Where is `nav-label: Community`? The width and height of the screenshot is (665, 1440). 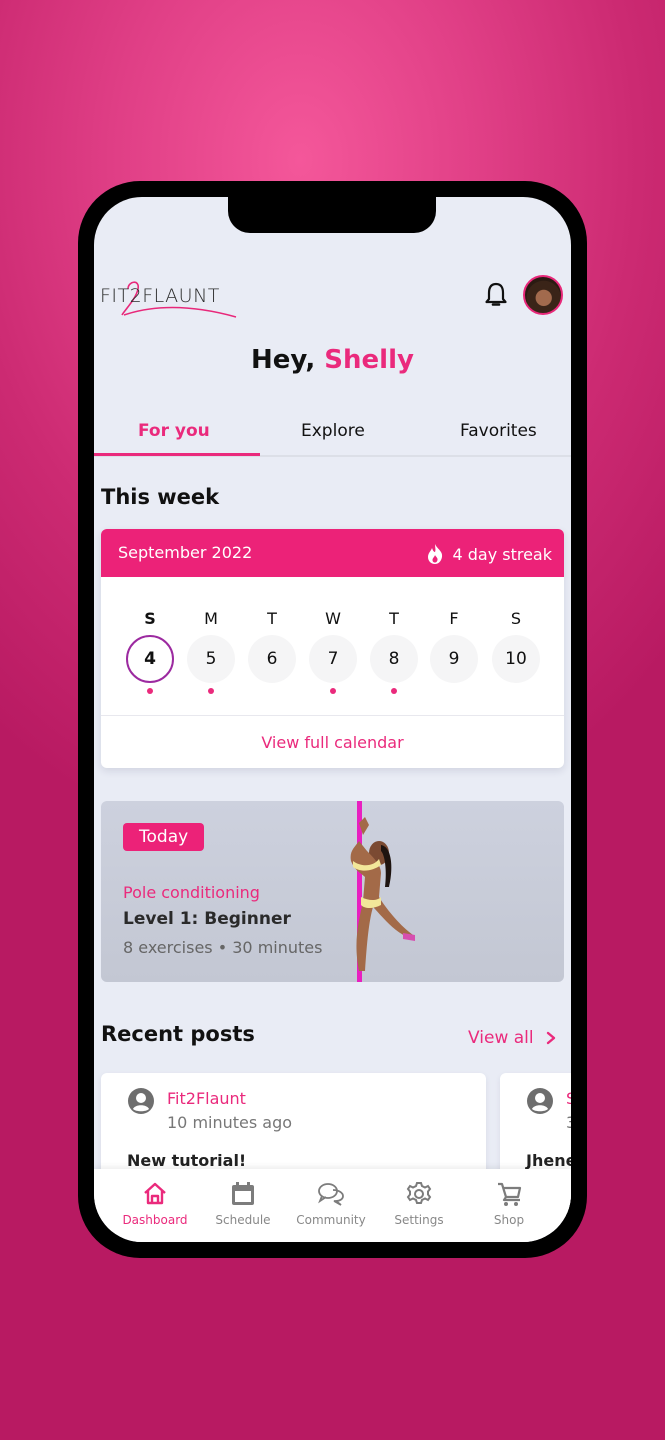
nav-label: Community is located at coordinates (331, 1220).